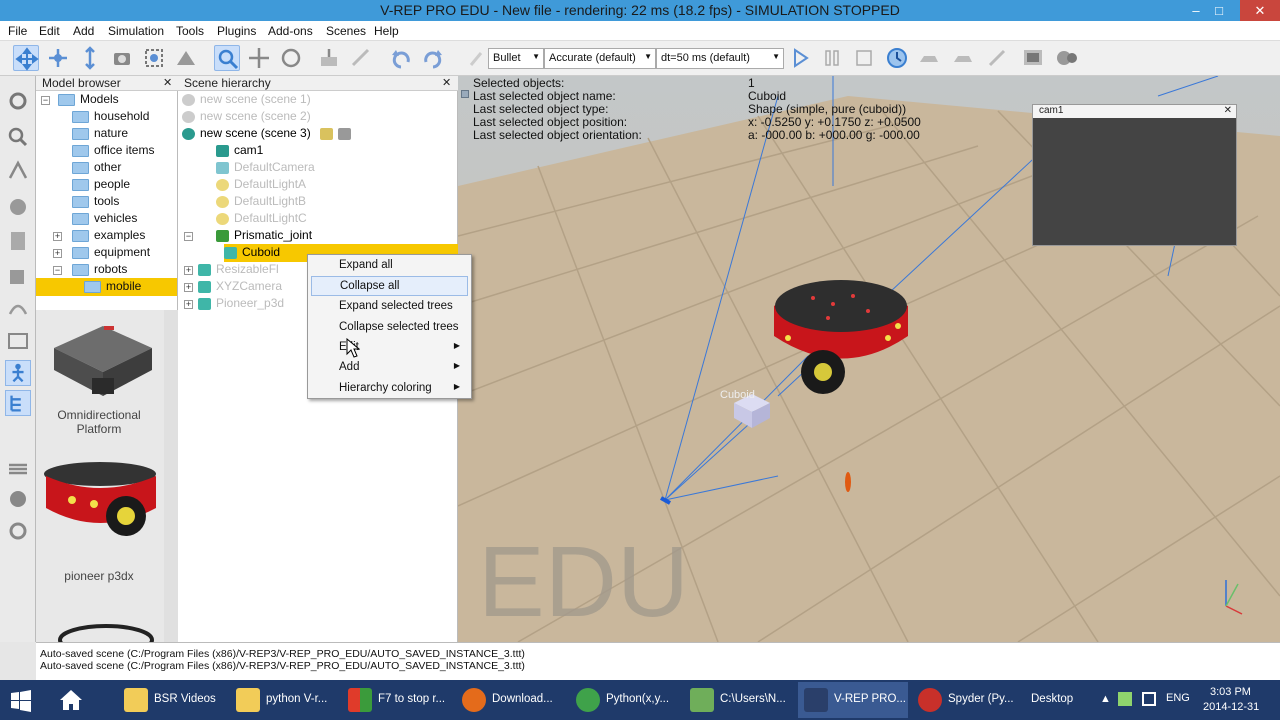  What do you see at coordinates (186, 58) in the screenshot?
I see `camera-fly-icon` at bounding box center [186, 58].